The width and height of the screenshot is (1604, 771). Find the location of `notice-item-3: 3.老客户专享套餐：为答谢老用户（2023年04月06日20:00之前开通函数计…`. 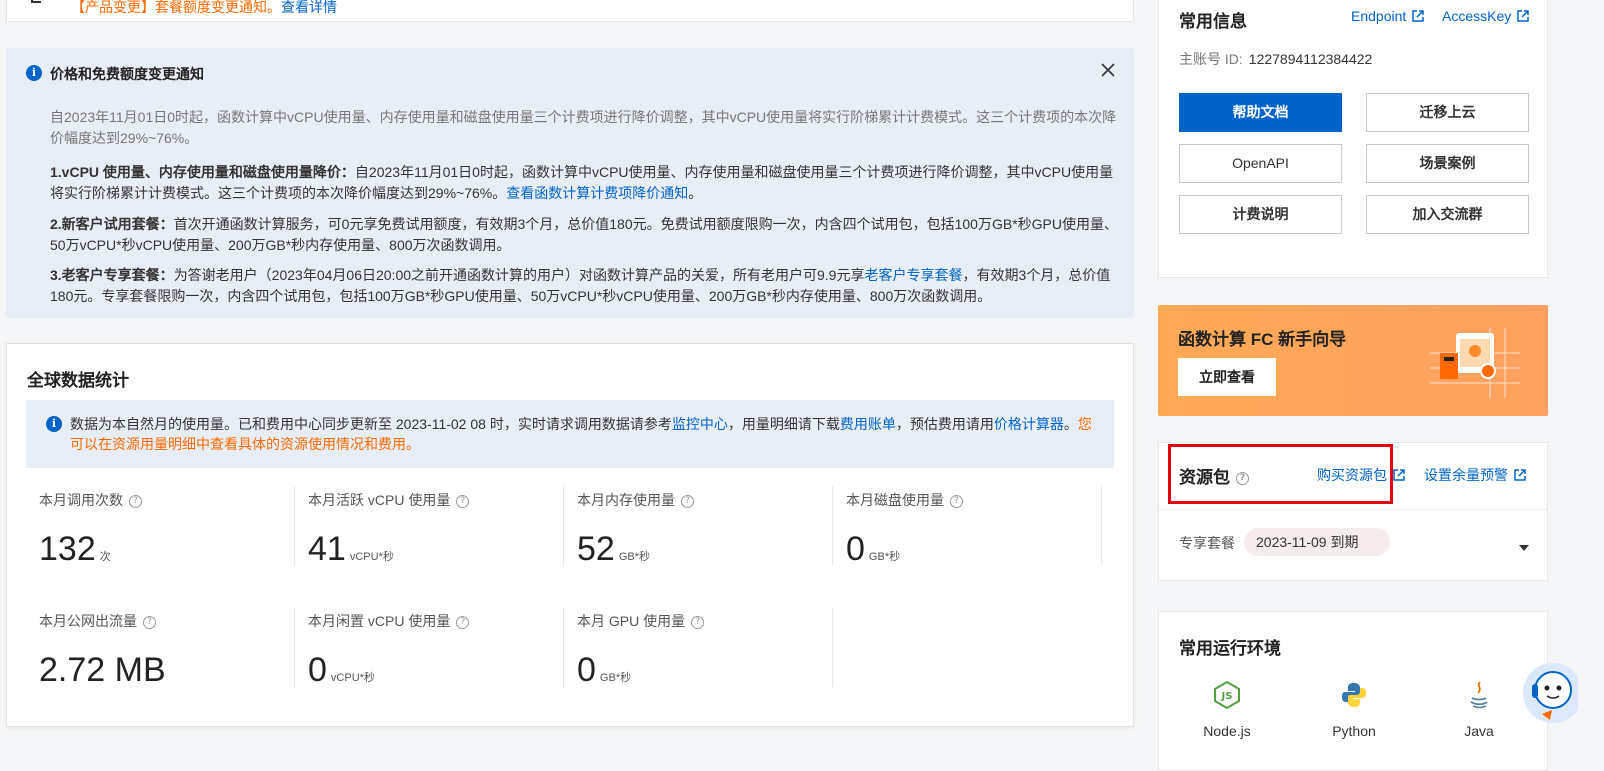

notice-item-3: 3.老客户专享套餐：为答谢老用户（2023年04月06日20:00之前开通函数计… is located at coordinates (580, 285).